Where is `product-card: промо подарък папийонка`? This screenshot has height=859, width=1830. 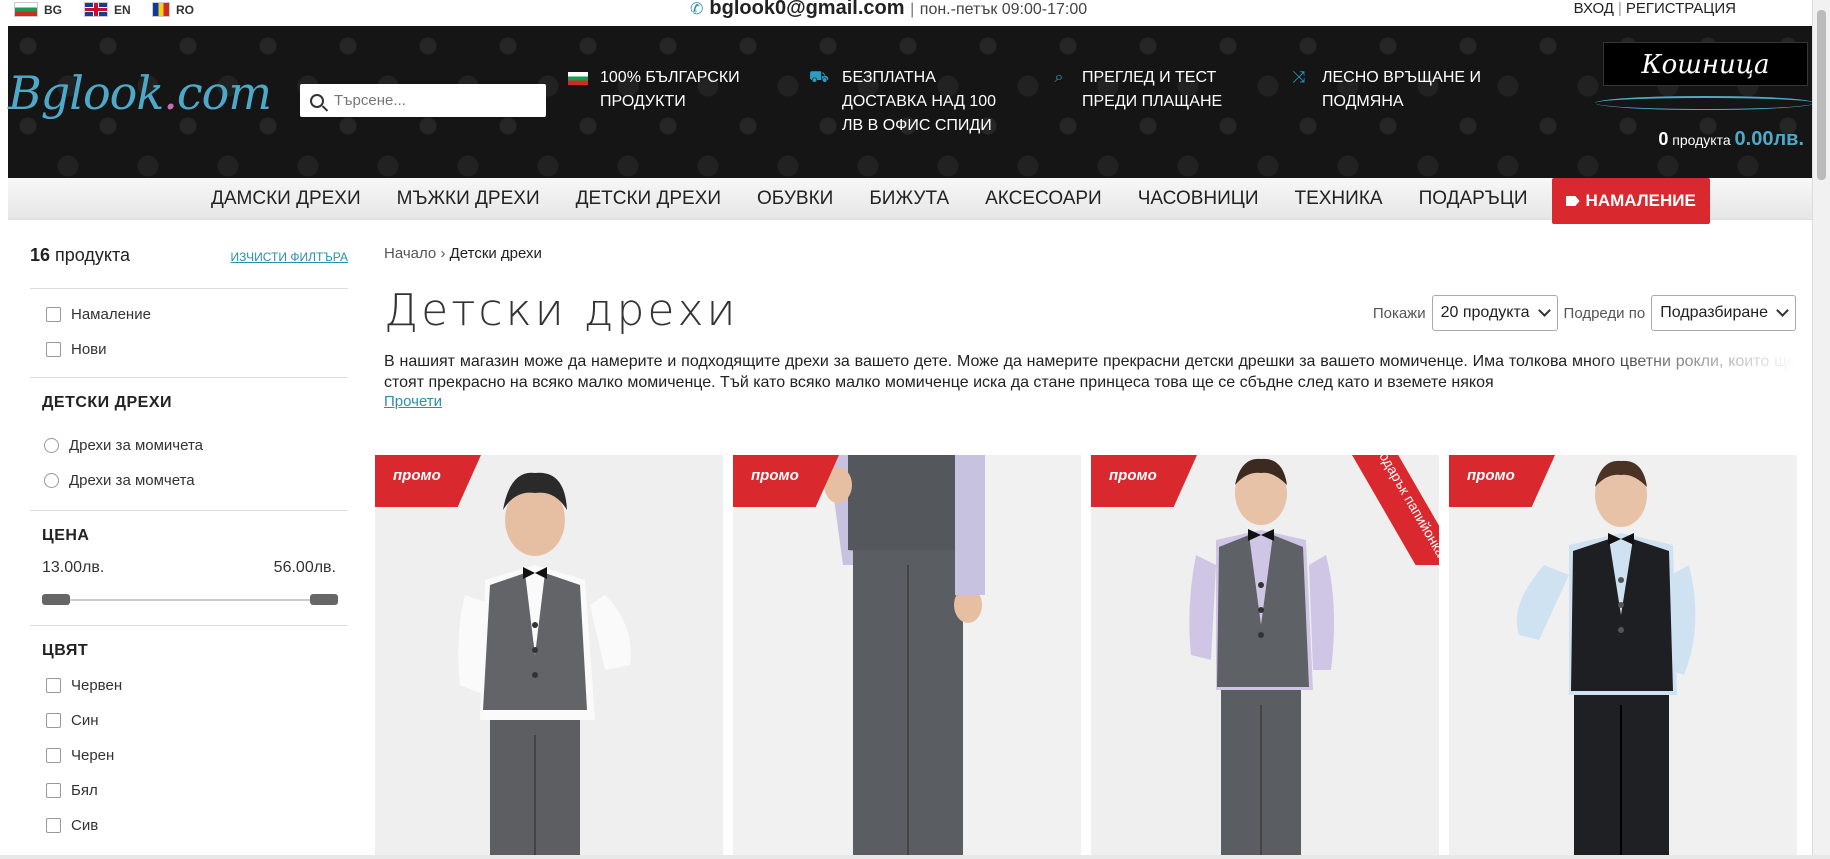
product-card: промо подарък папийонка is located at coordinates (1265, 657).